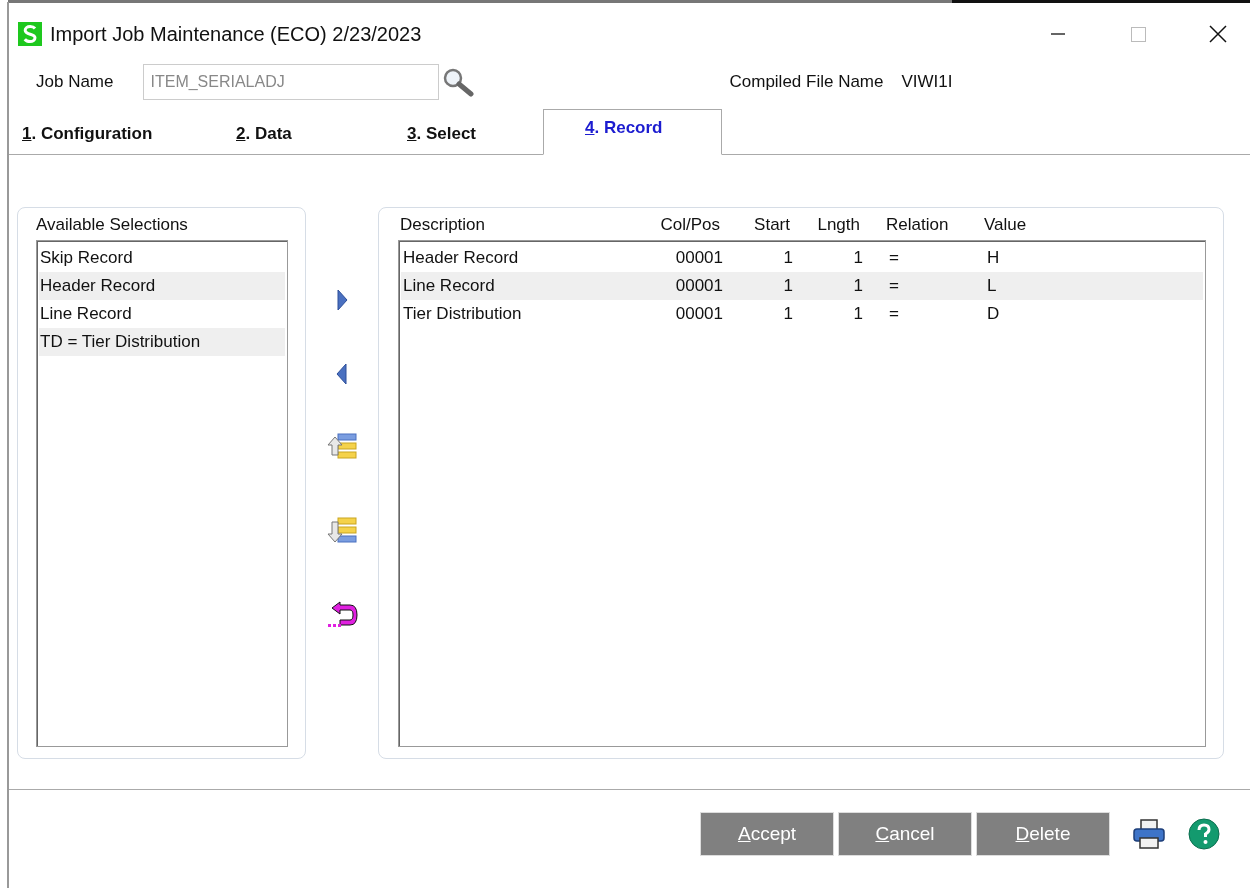 This screenshot has width=1250, height=888. I want to click on move-right-icon, so click(342, 300).